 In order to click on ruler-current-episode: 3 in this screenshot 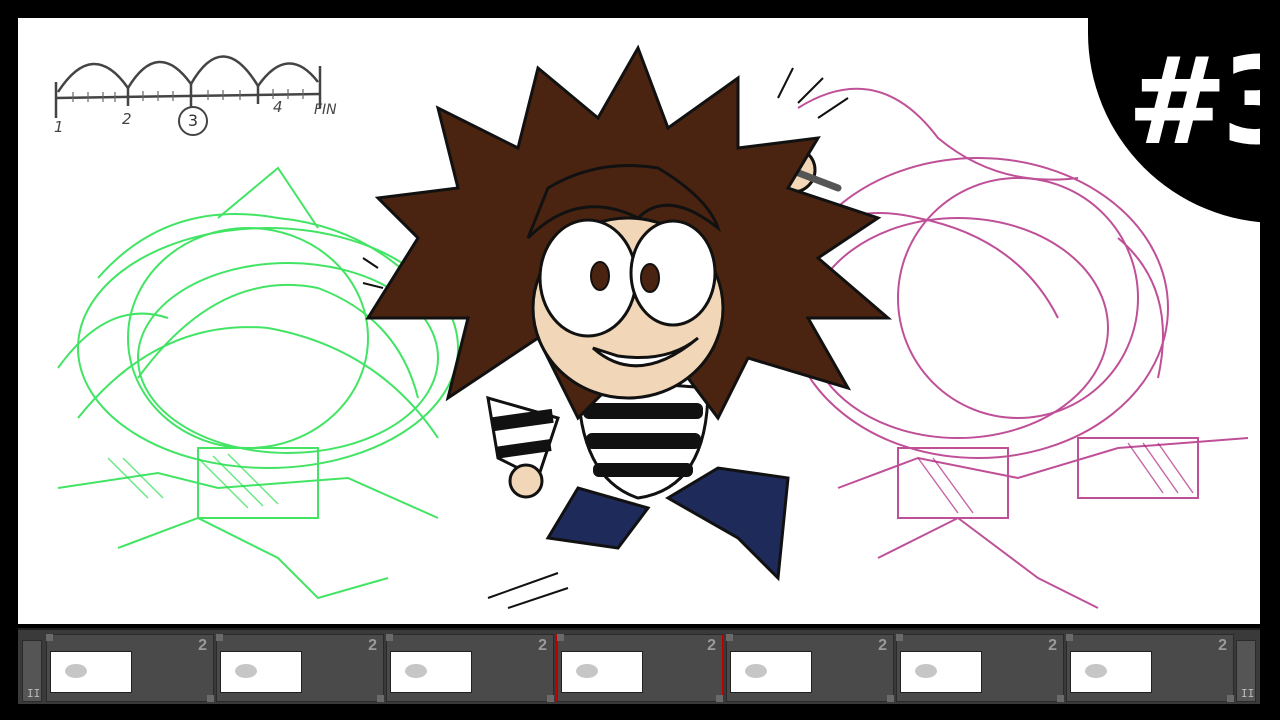, I will do `click(193, 121)`.